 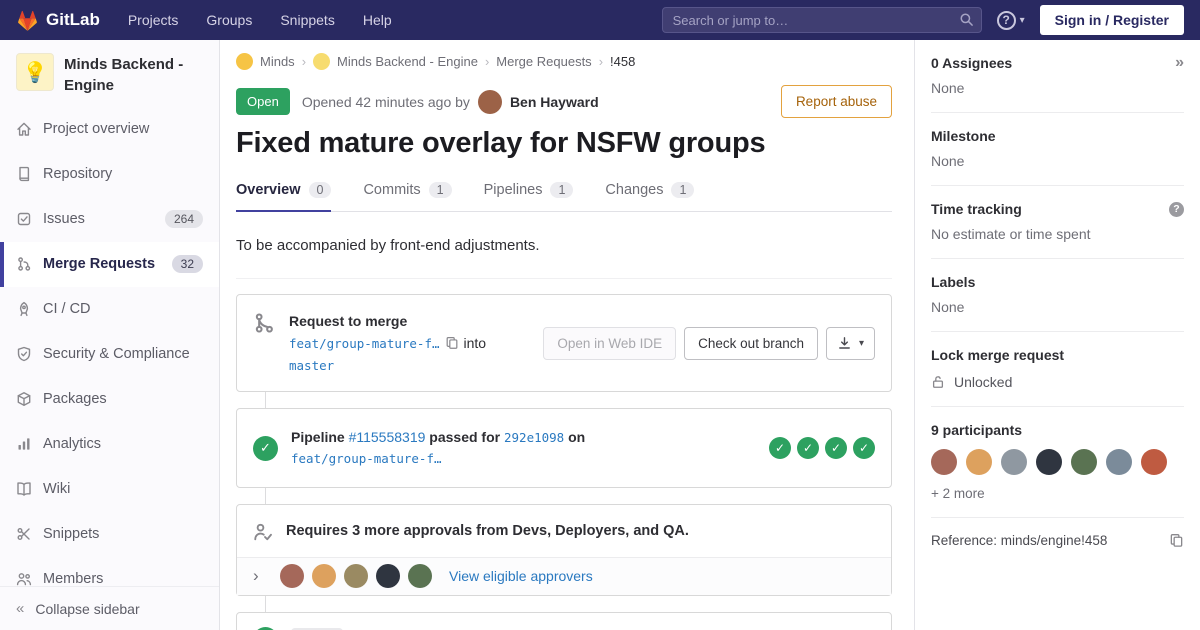 I want to click on sidebar-item-label: Security & Compliance, so click(x=116, y=354).